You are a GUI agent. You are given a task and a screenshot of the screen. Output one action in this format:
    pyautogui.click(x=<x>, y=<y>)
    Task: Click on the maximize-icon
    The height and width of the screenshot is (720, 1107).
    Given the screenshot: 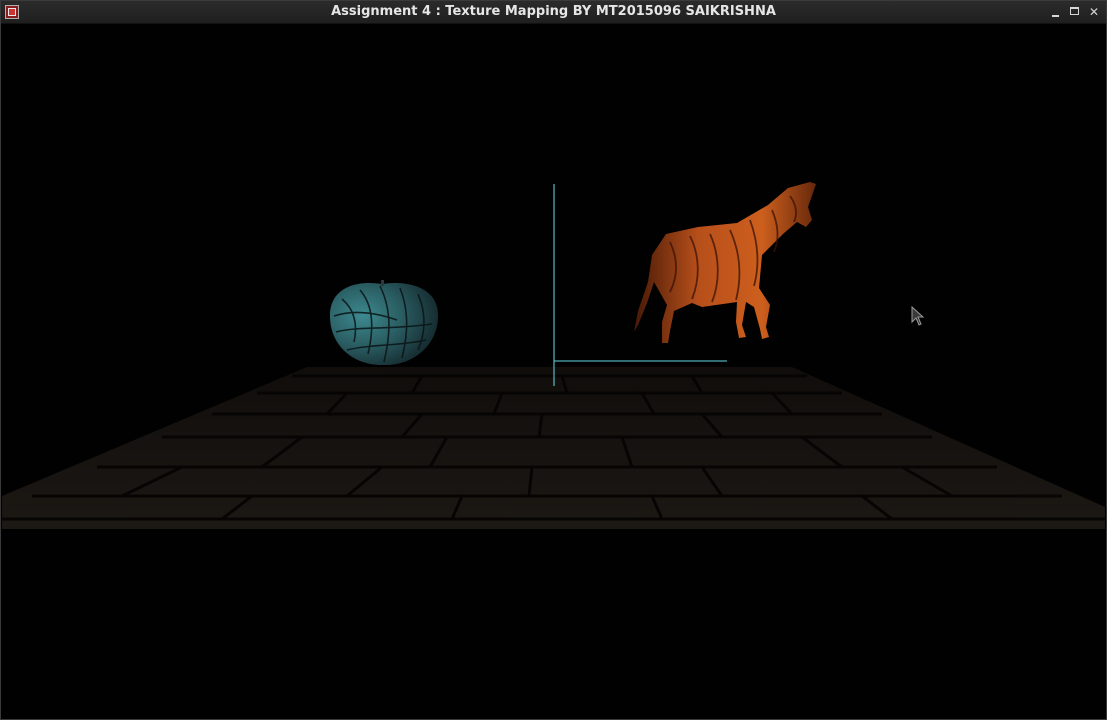 What is the action you would take?
    pyautogui.click(x=1074, y=11)
    